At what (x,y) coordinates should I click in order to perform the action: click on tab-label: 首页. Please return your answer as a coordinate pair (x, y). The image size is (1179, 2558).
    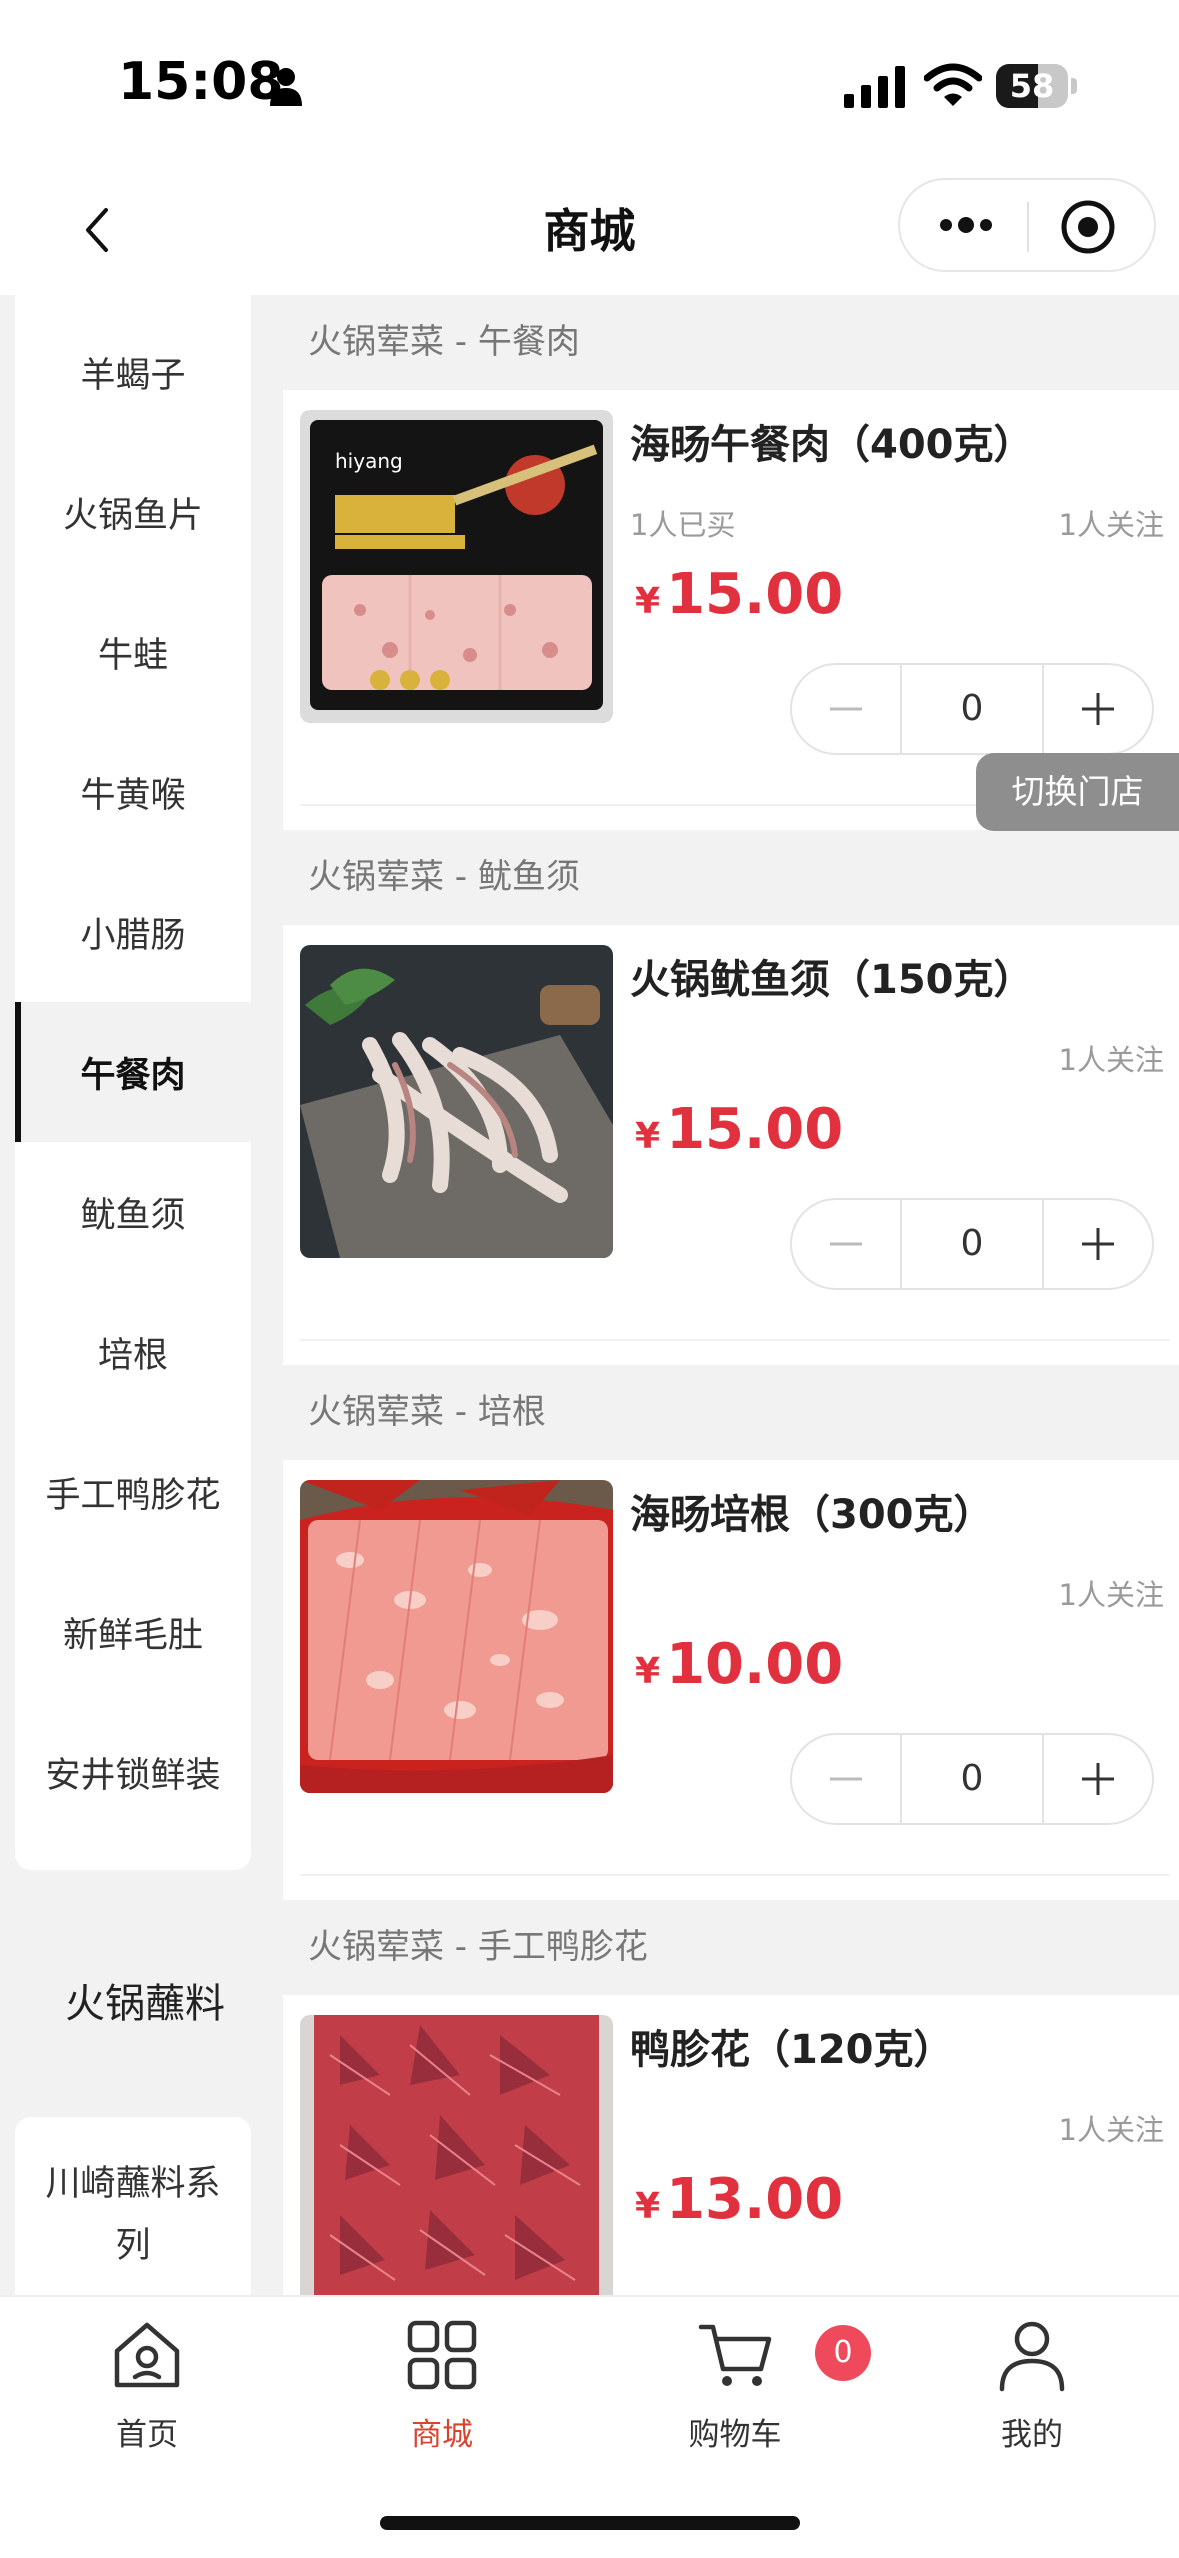
    Looking at the image, I should click on (147, 2435).